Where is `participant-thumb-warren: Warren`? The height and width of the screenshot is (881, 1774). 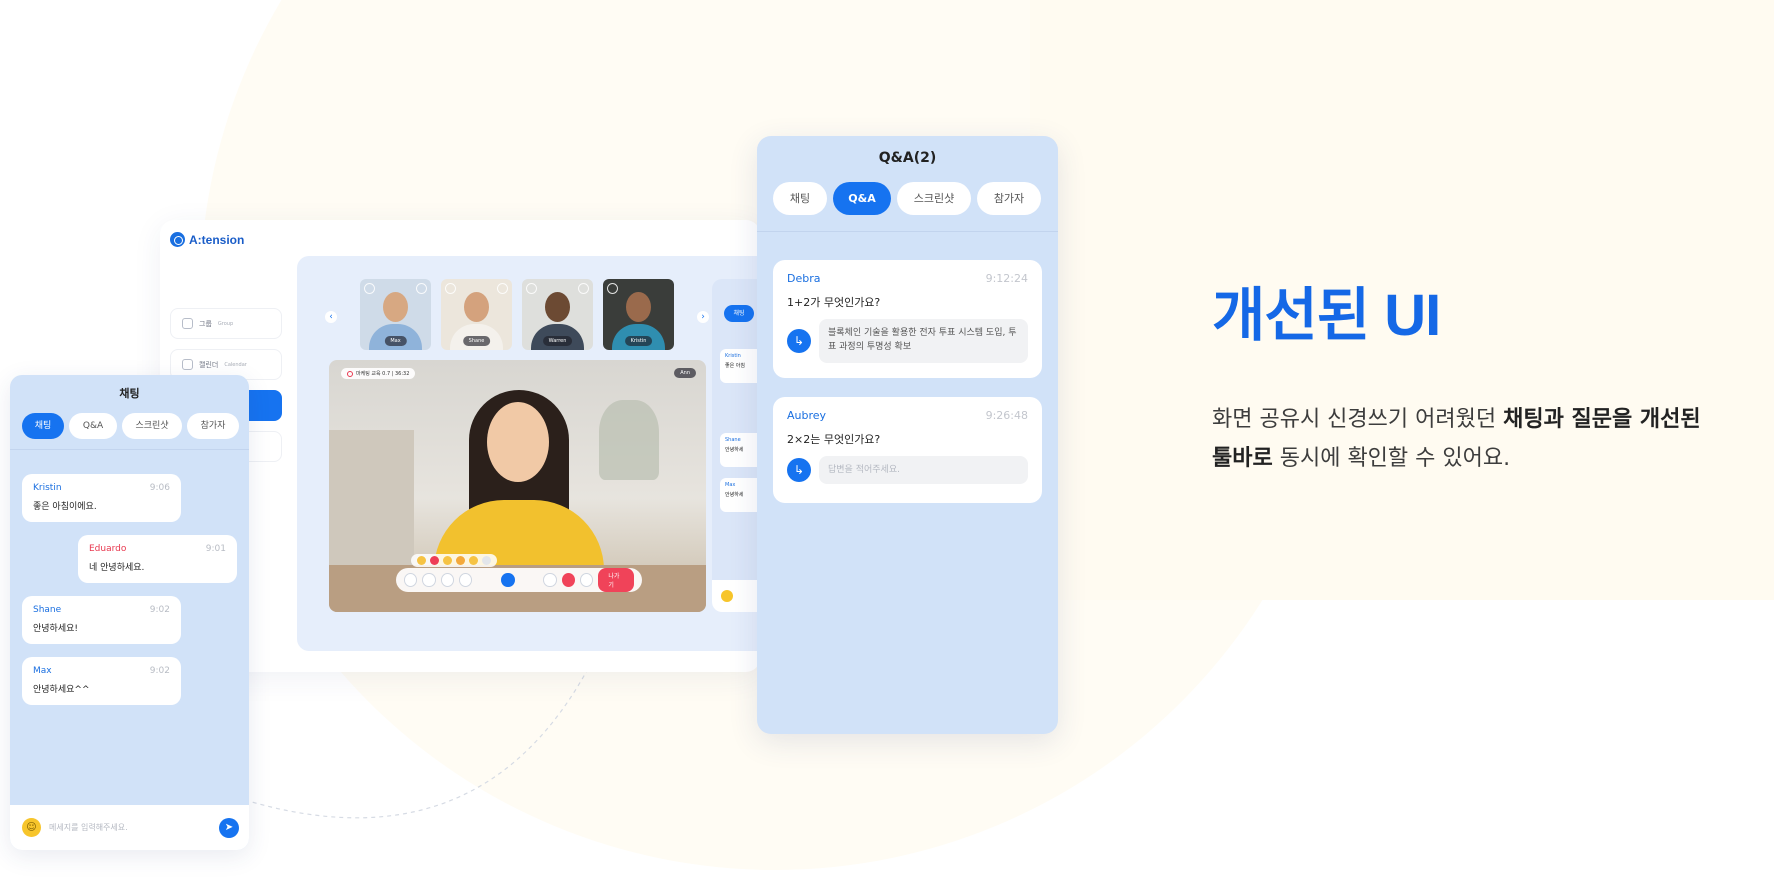
participant-thumb-warren: Warren is located at coordinates (557, 314).